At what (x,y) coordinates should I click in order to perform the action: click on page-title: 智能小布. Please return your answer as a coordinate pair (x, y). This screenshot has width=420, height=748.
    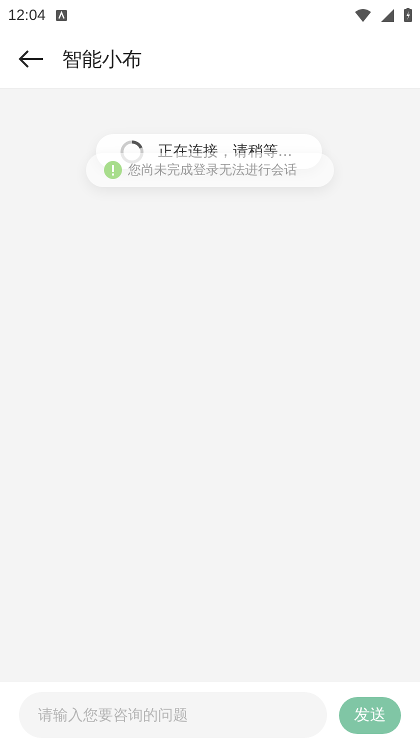
    Looking at the image, I should click on (102, 59).